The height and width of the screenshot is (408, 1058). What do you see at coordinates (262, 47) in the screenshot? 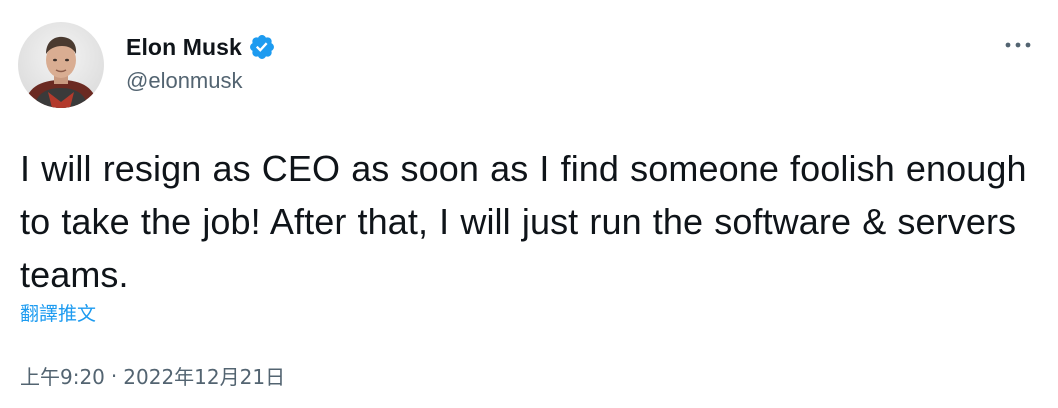
I see `verified-badge-icon` at bounding box center [262, 47].